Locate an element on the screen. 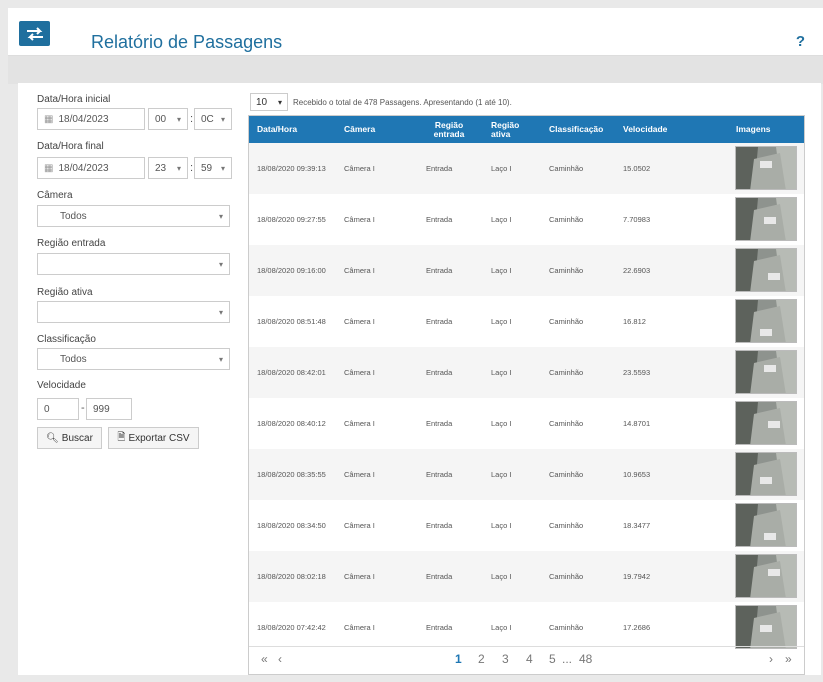  file-export-icon: 🗎 is located at coordinates (121, 437).